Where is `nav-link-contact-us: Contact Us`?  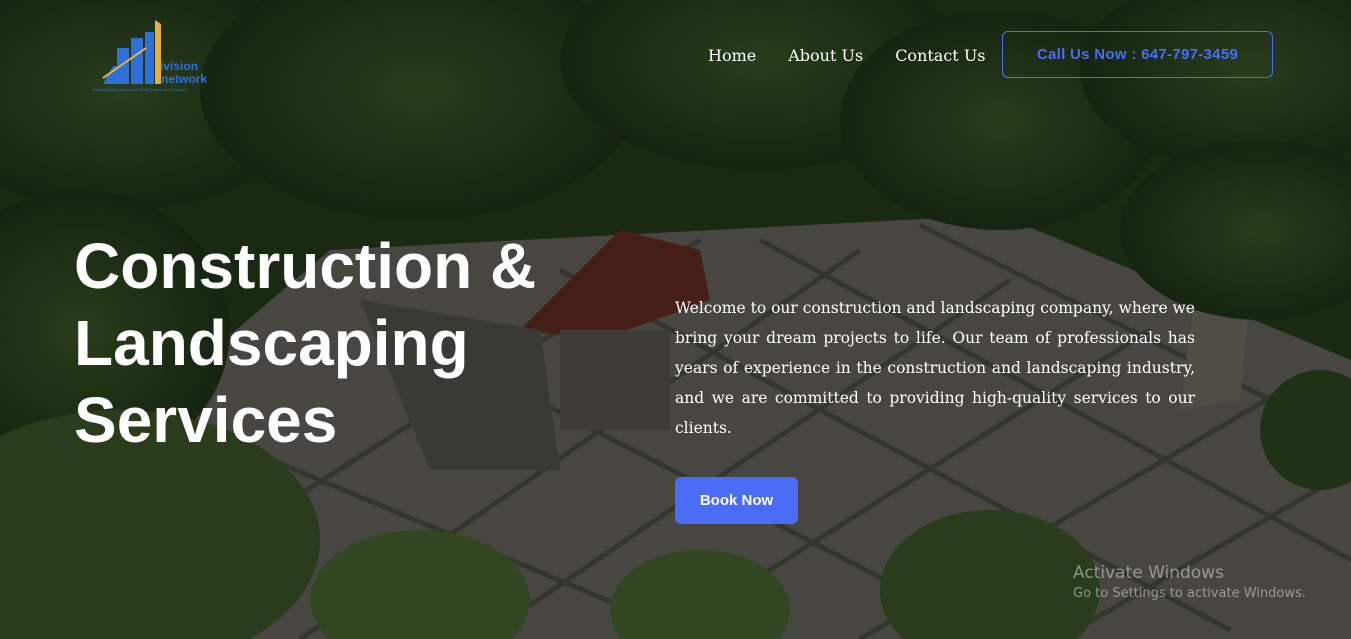
nav-link-contact-us: Contact Us is located at coordinates (940, 55).